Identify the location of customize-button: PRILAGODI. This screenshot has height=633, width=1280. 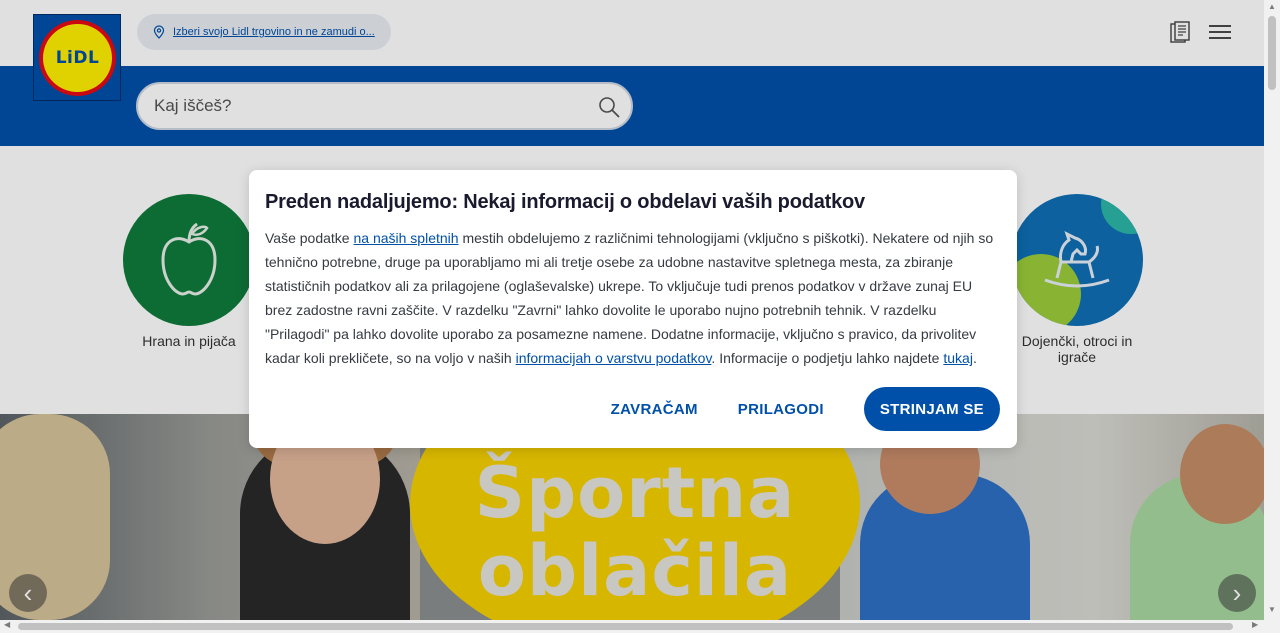
(781, 409).